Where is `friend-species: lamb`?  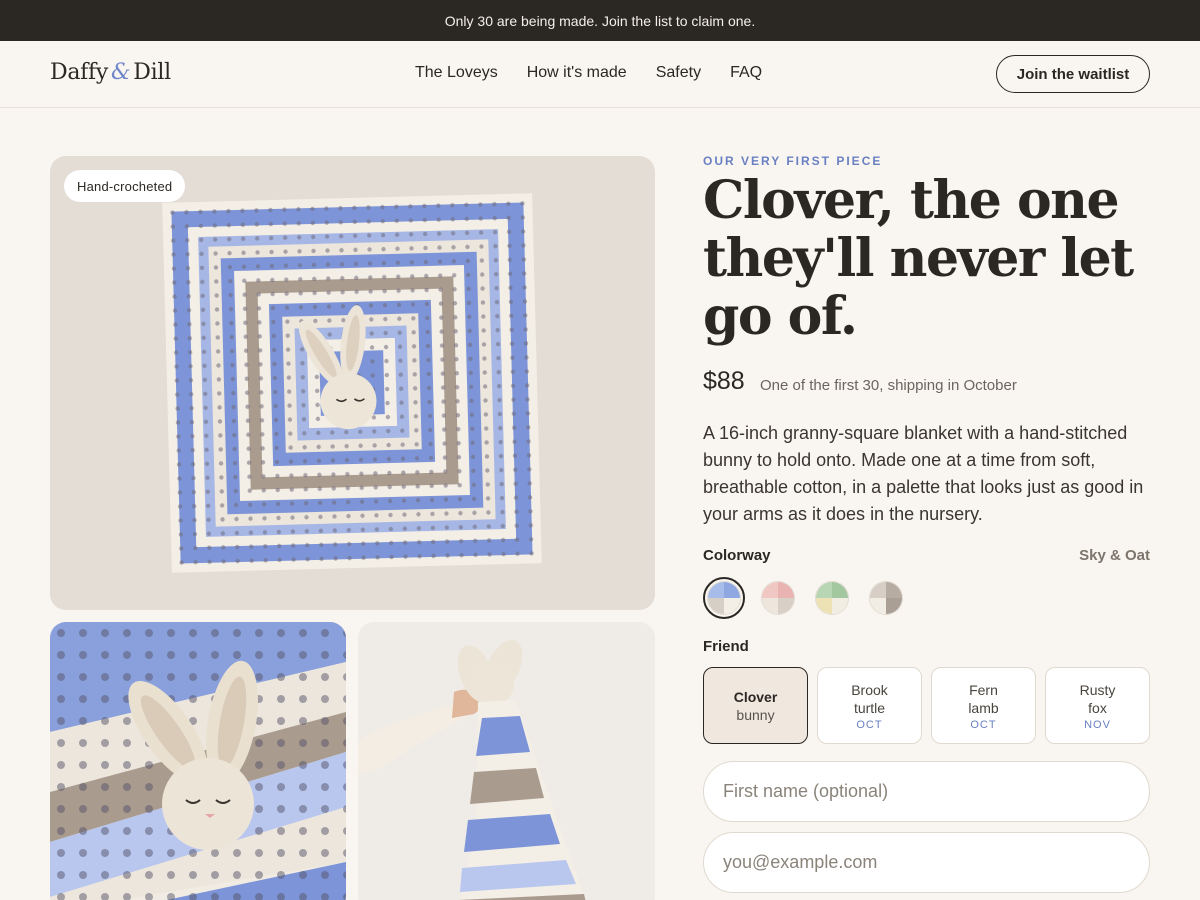
friend-species: lamb is located at coordinates (983, 707).